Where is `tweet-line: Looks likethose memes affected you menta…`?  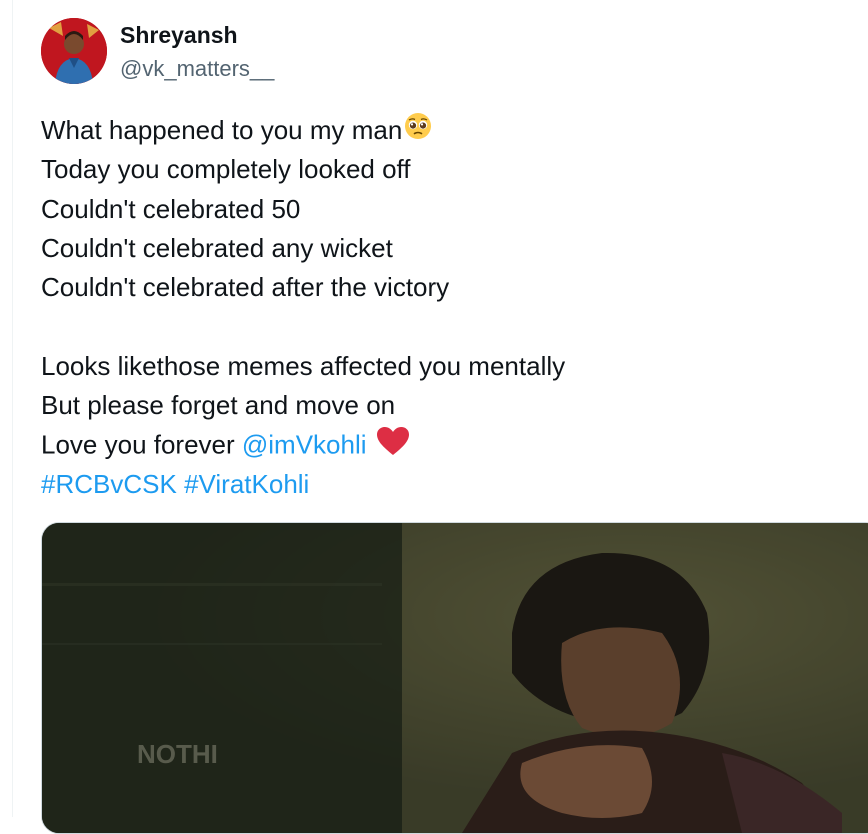 tweet-line: Looks likethose memes affected you menta… is located at coordinates (303, 365).